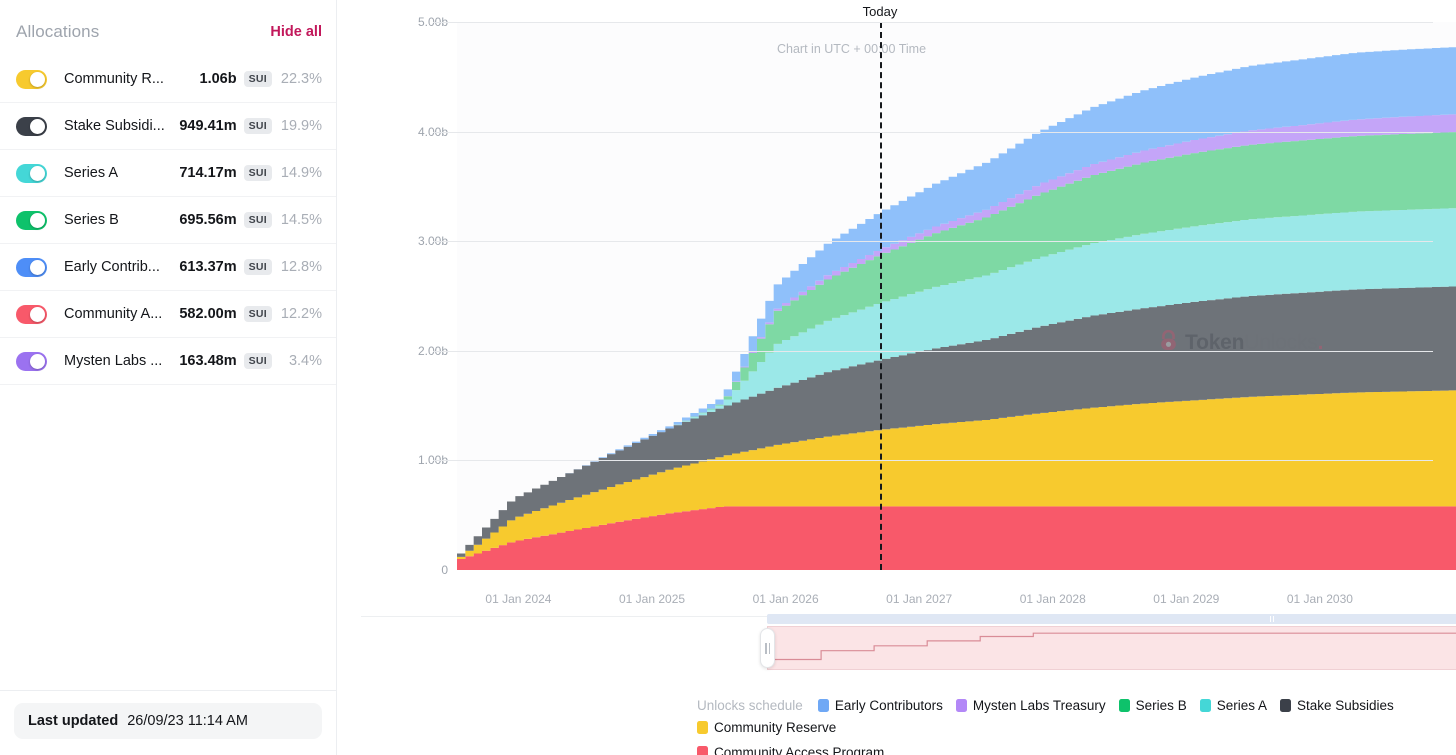  I want to click on allocation-percent: 14.9%, so click(301, 173).